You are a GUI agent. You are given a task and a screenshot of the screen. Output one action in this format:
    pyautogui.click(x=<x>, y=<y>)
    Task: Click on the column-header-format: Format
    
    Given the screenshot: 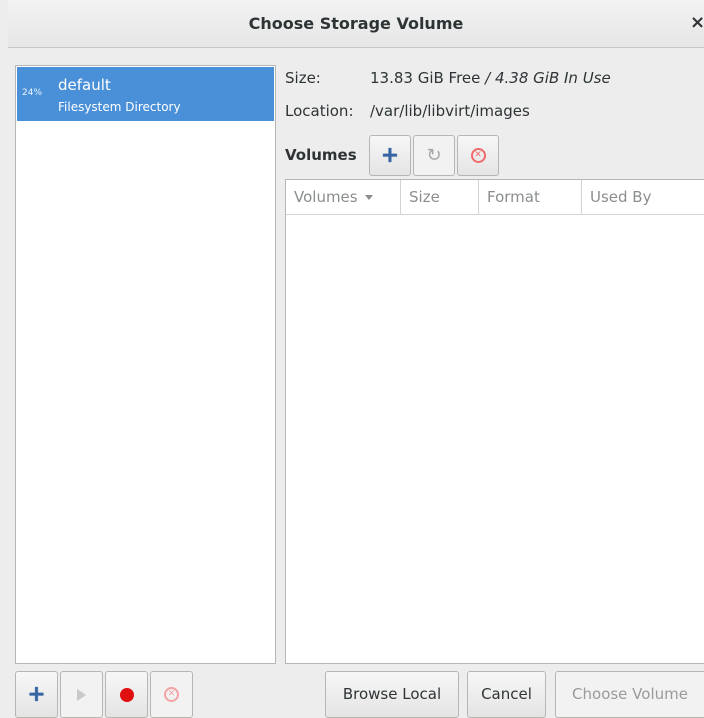 What is the action you would take?
    pyautogui.click(x=530, y=197)
    